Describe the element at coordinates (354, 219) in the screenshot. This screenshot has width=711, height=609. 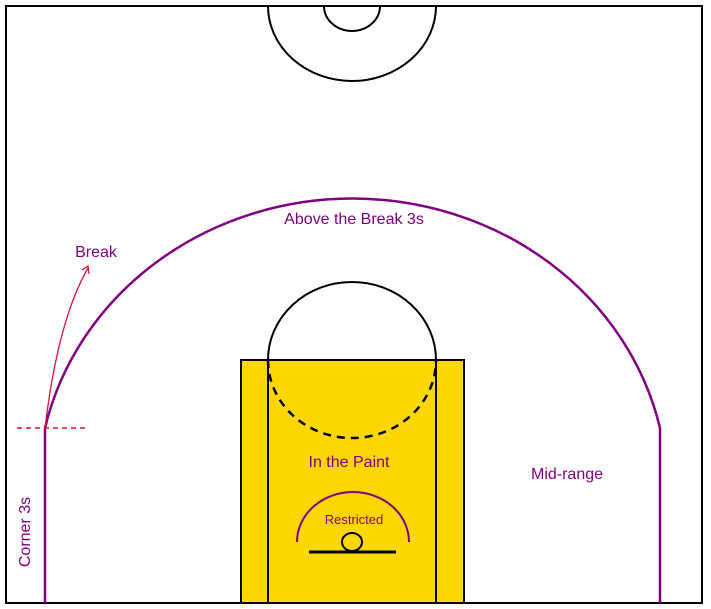
I see `above-break-label: Above the Break 3s` at that location.